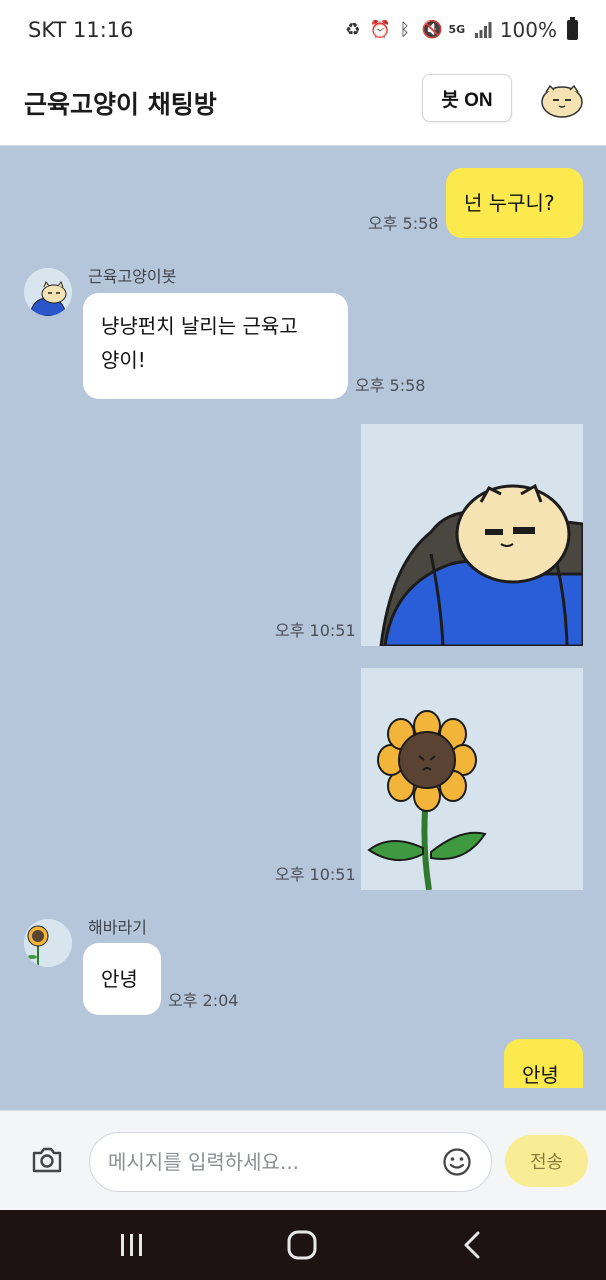  What do you see at coordinates (432, 30) in the screenshot?
I see `mute-icon: 🔇` at bounding box center [432, 30].